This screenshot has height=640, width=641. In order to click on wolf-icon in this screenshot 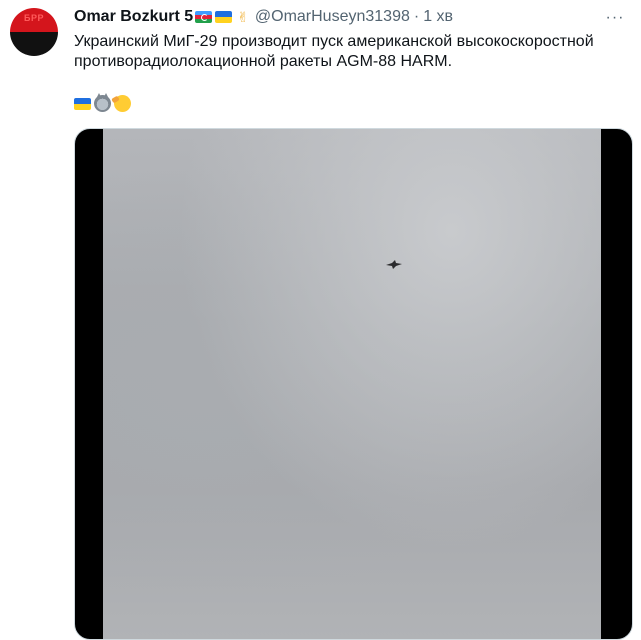, I will do `click(102, 102)`.